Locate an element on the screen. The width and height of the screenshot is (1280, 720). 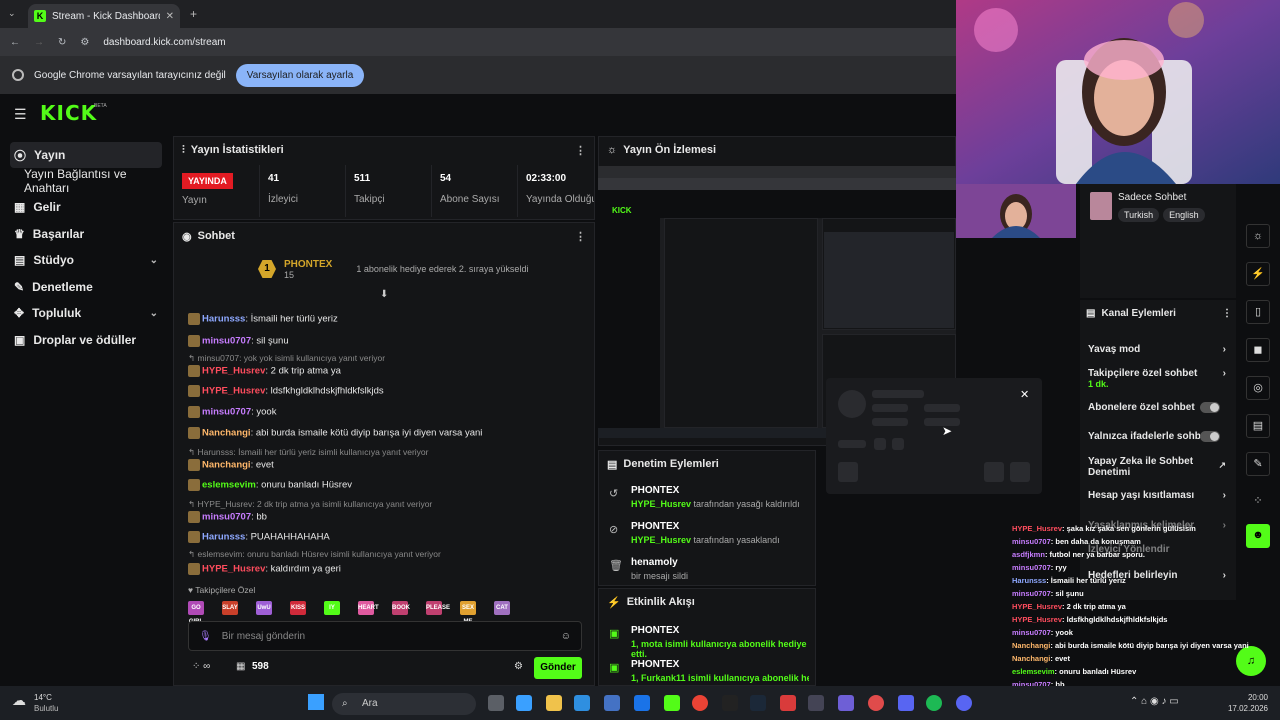
clipboard-icon: ▯ is located at coordinates (1258, 312).